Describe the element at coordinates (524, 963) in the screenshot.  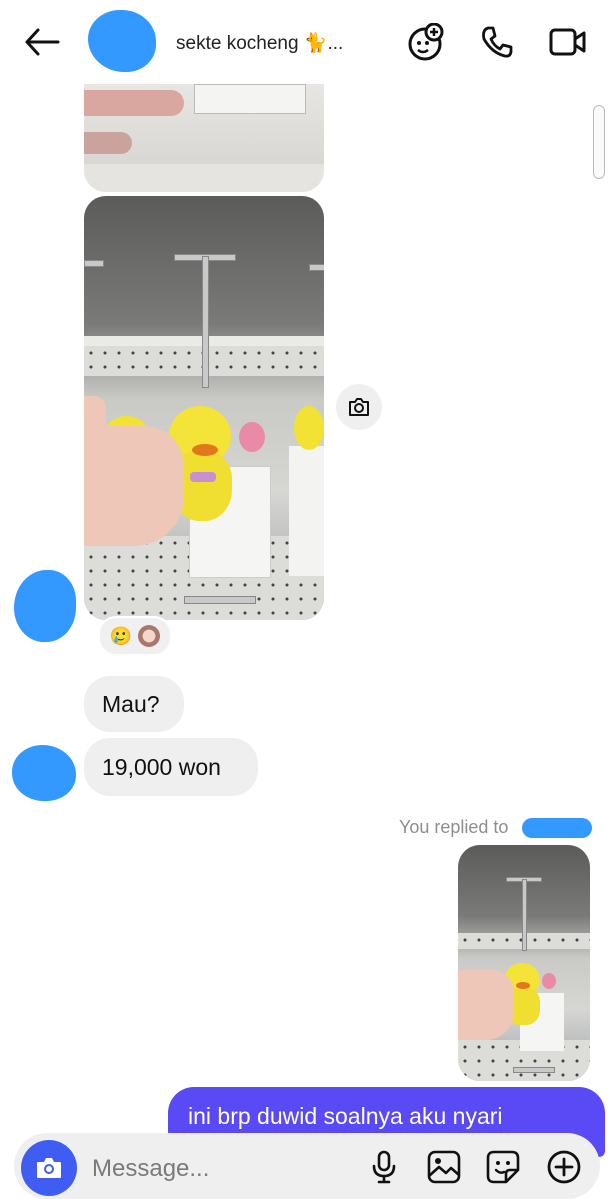
I see `replied-photo` at that location.